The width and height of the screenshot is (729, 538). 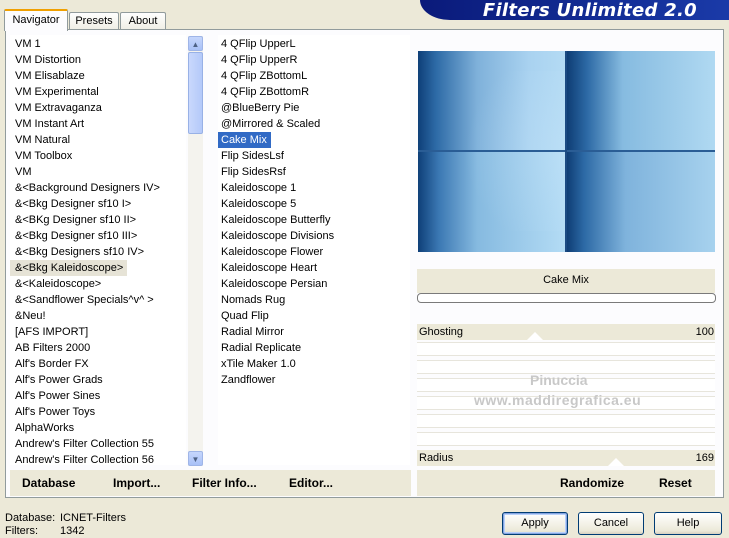 I want to click on category-item: Alf's Power Toys, so click(x=98, y=412).